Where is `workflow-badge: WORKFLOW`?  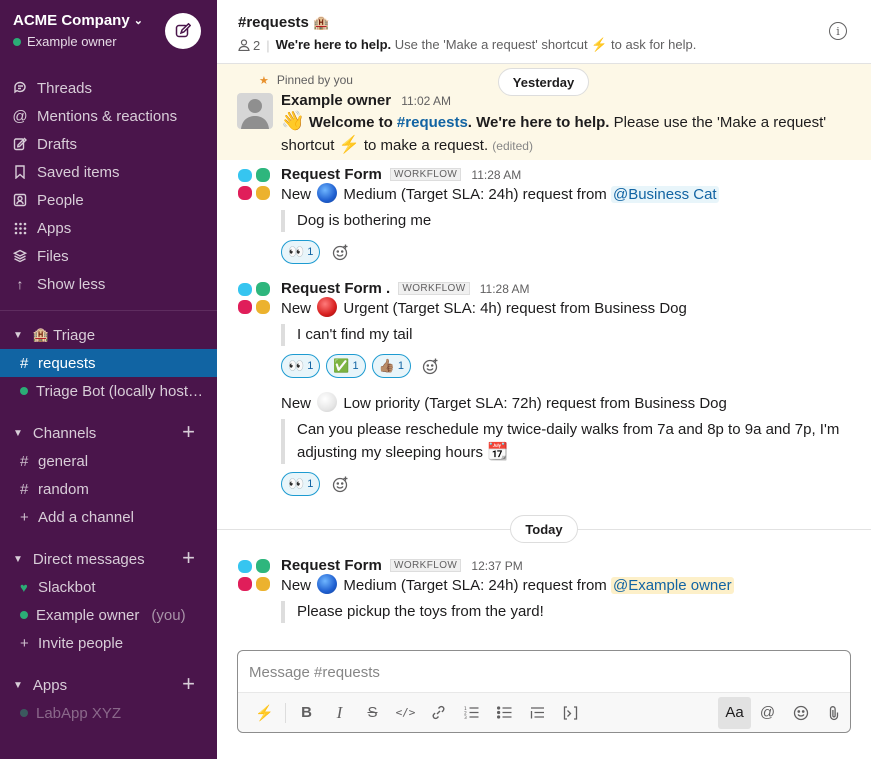 workflow-badge: WORKFLOW is located at coordinates (426, 174).